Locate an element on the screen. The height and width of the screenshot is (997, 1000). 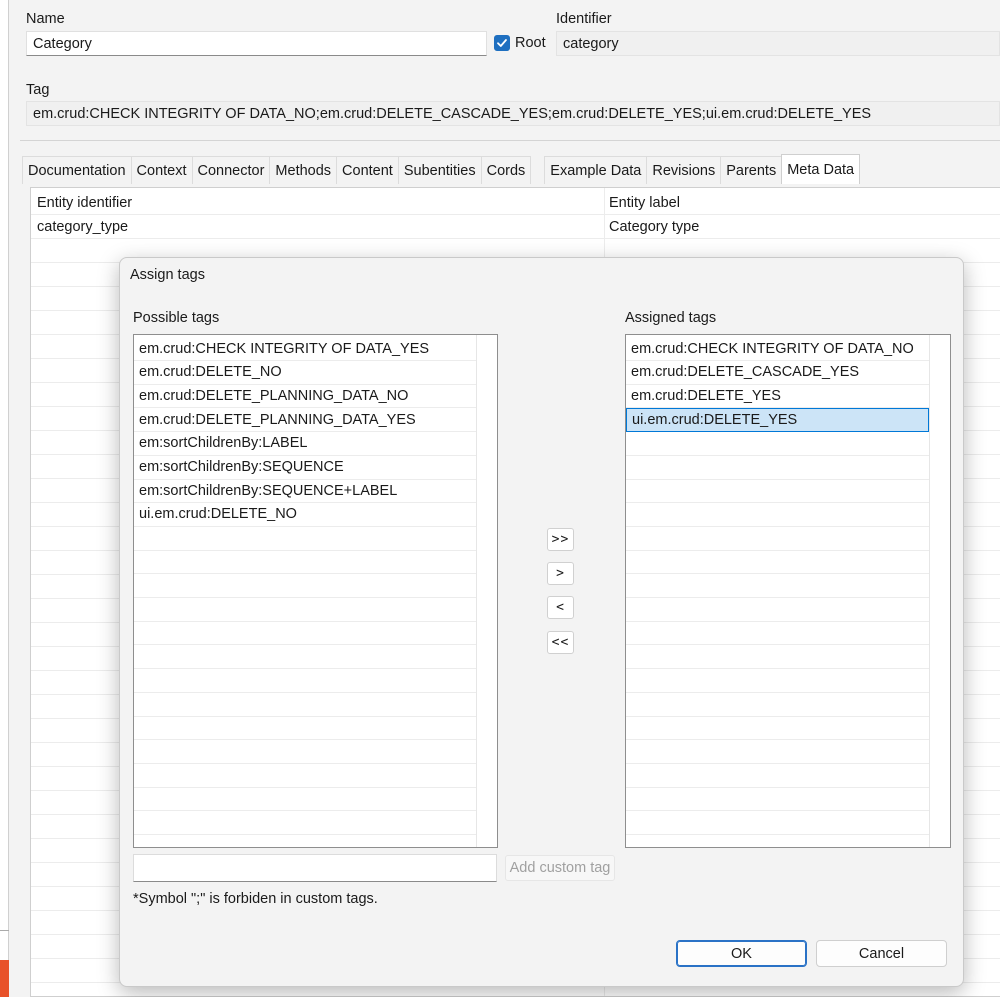
list-item: ui.em.crud:DELETE_NO is located at coordinates (305, 515).